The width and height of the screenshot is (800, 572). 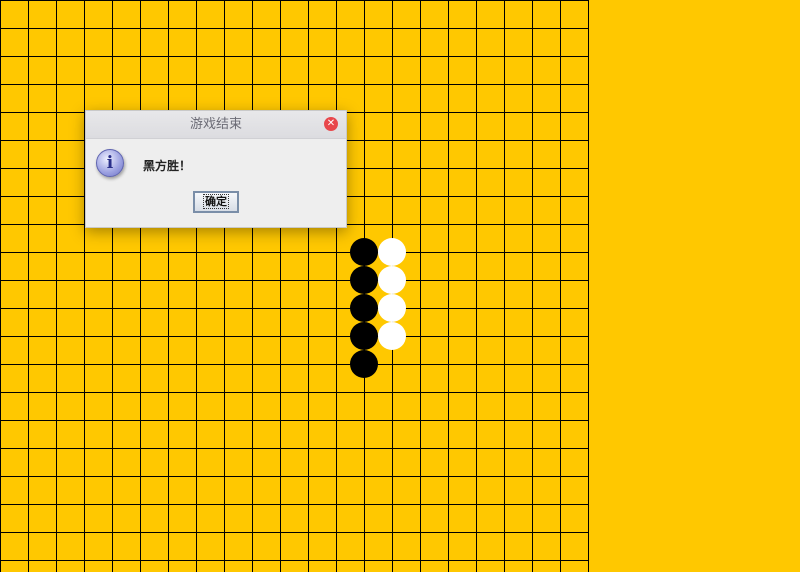 I want to click on dialog-titlebar: 游戏结束 ✕, so click(x=216, y=125).